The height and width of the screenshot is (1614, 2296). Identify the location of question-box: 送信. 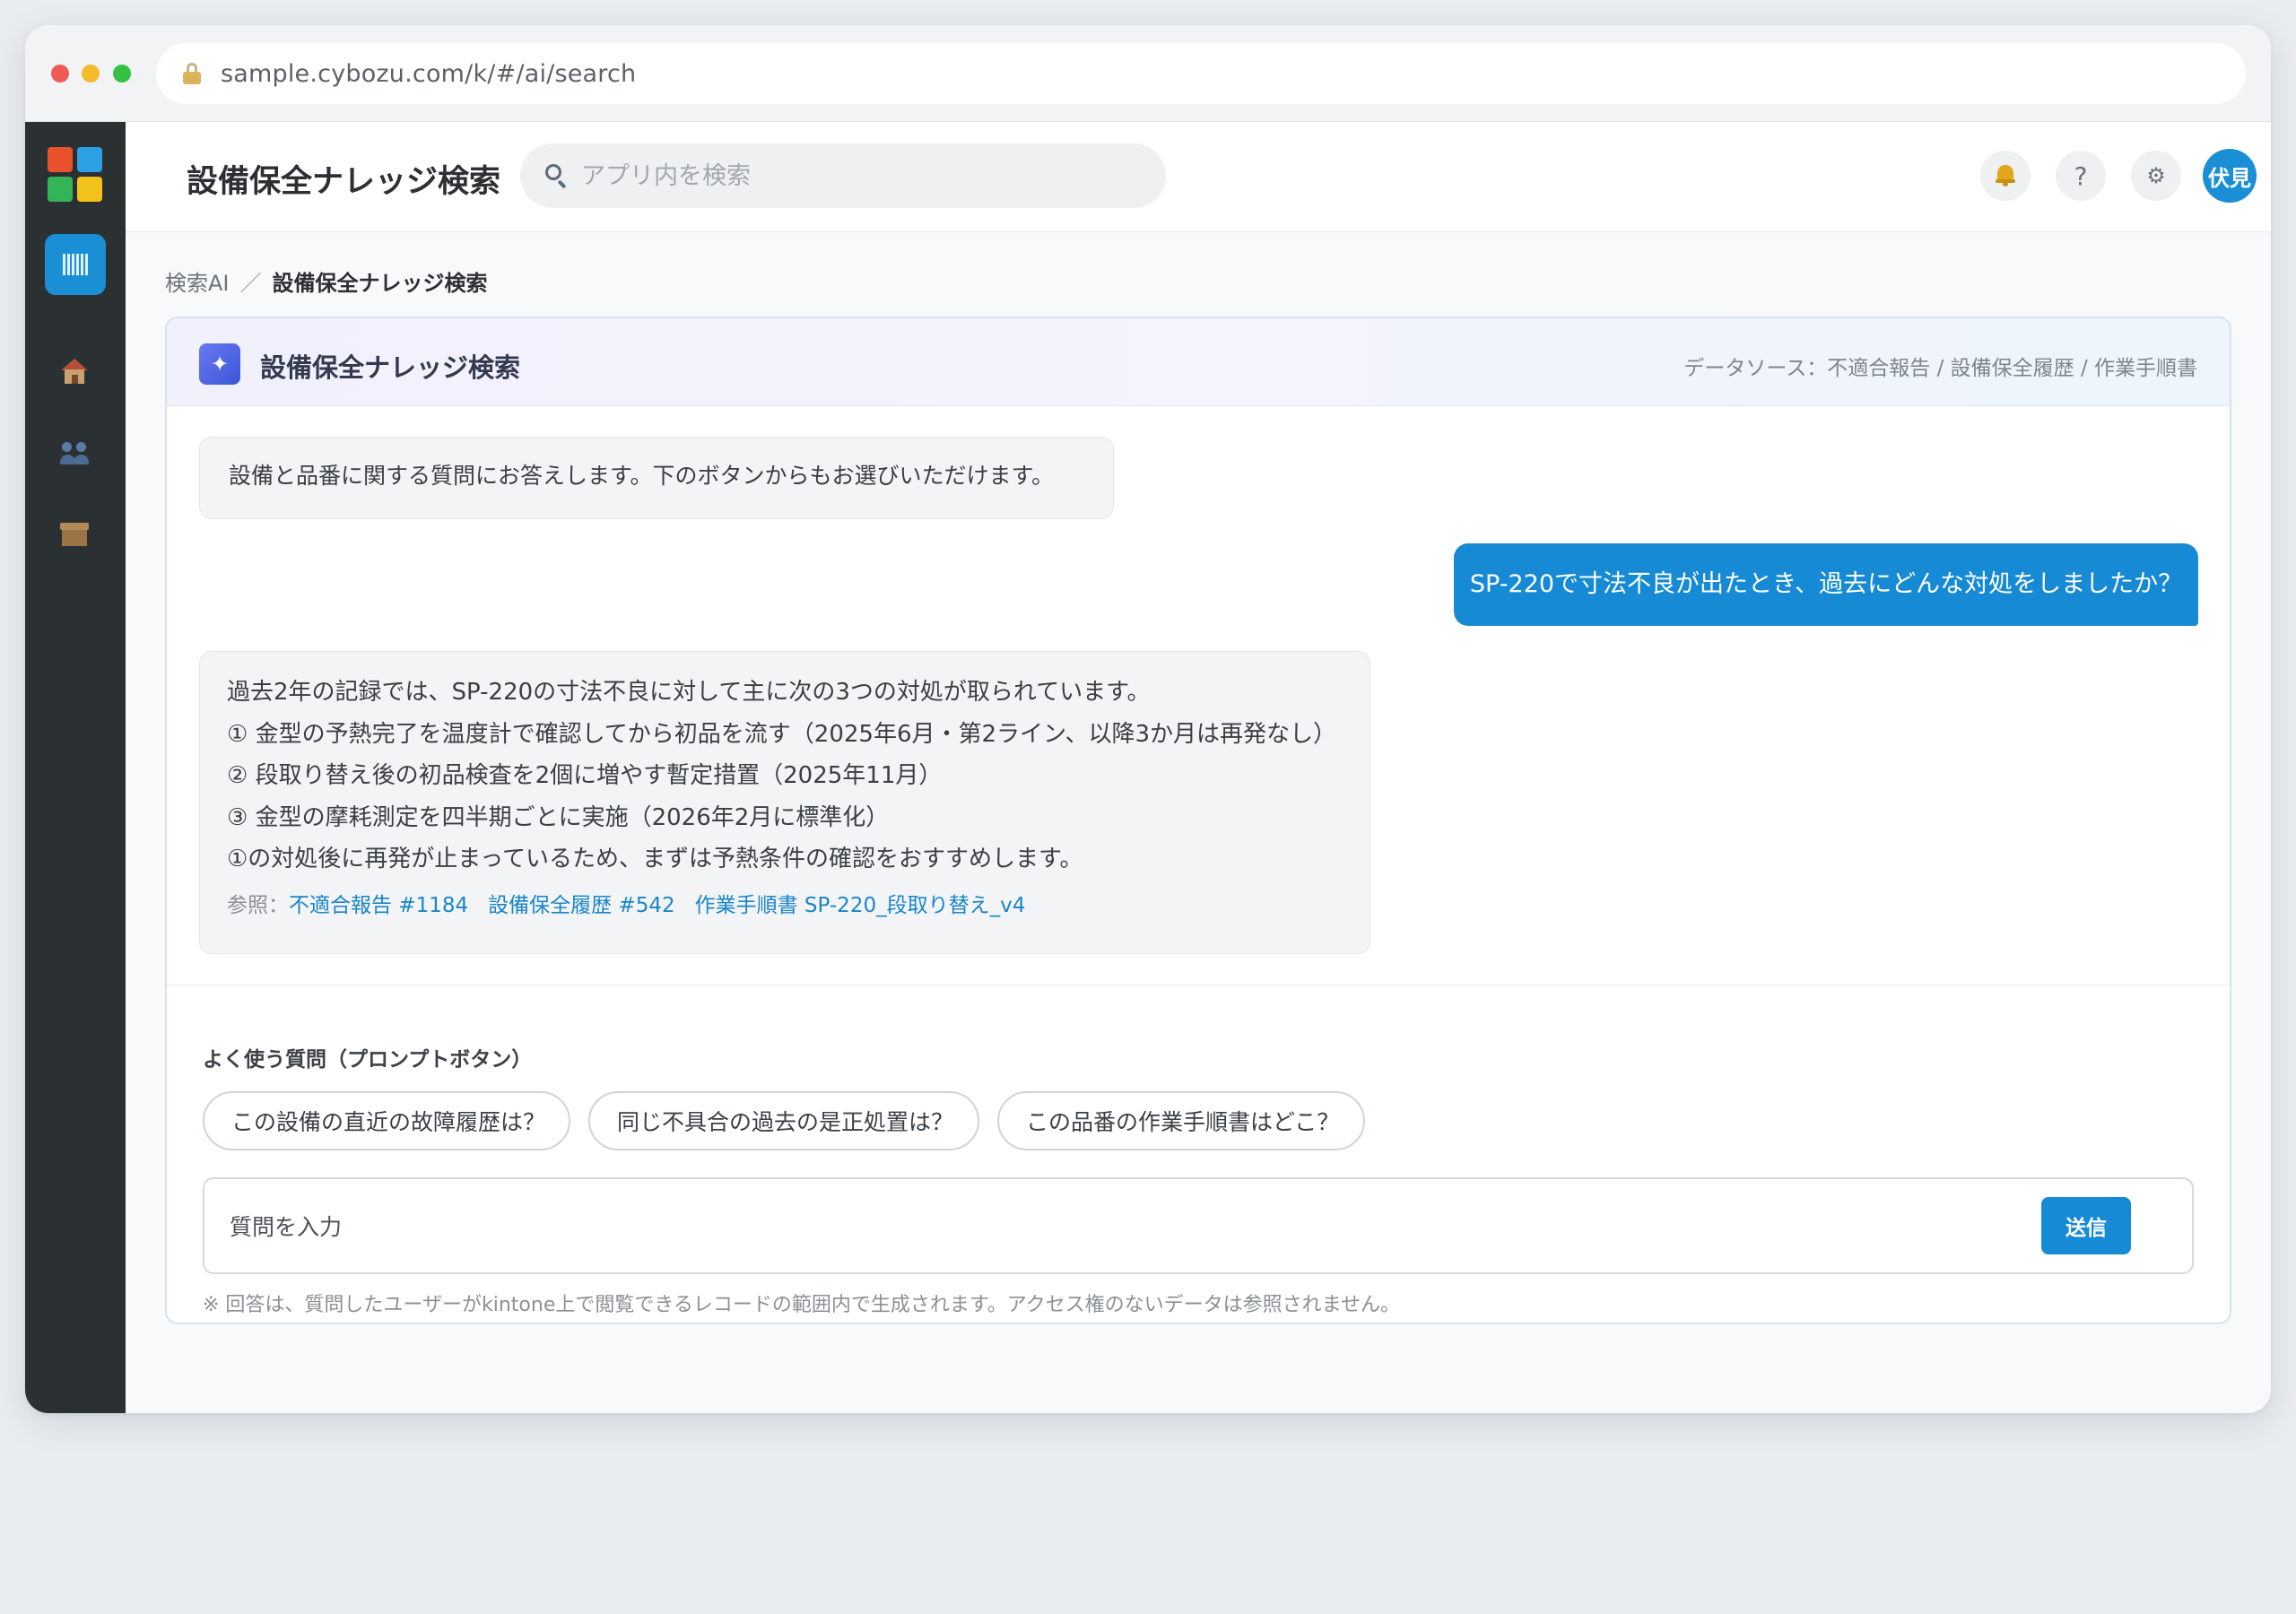
(1198, 1225).